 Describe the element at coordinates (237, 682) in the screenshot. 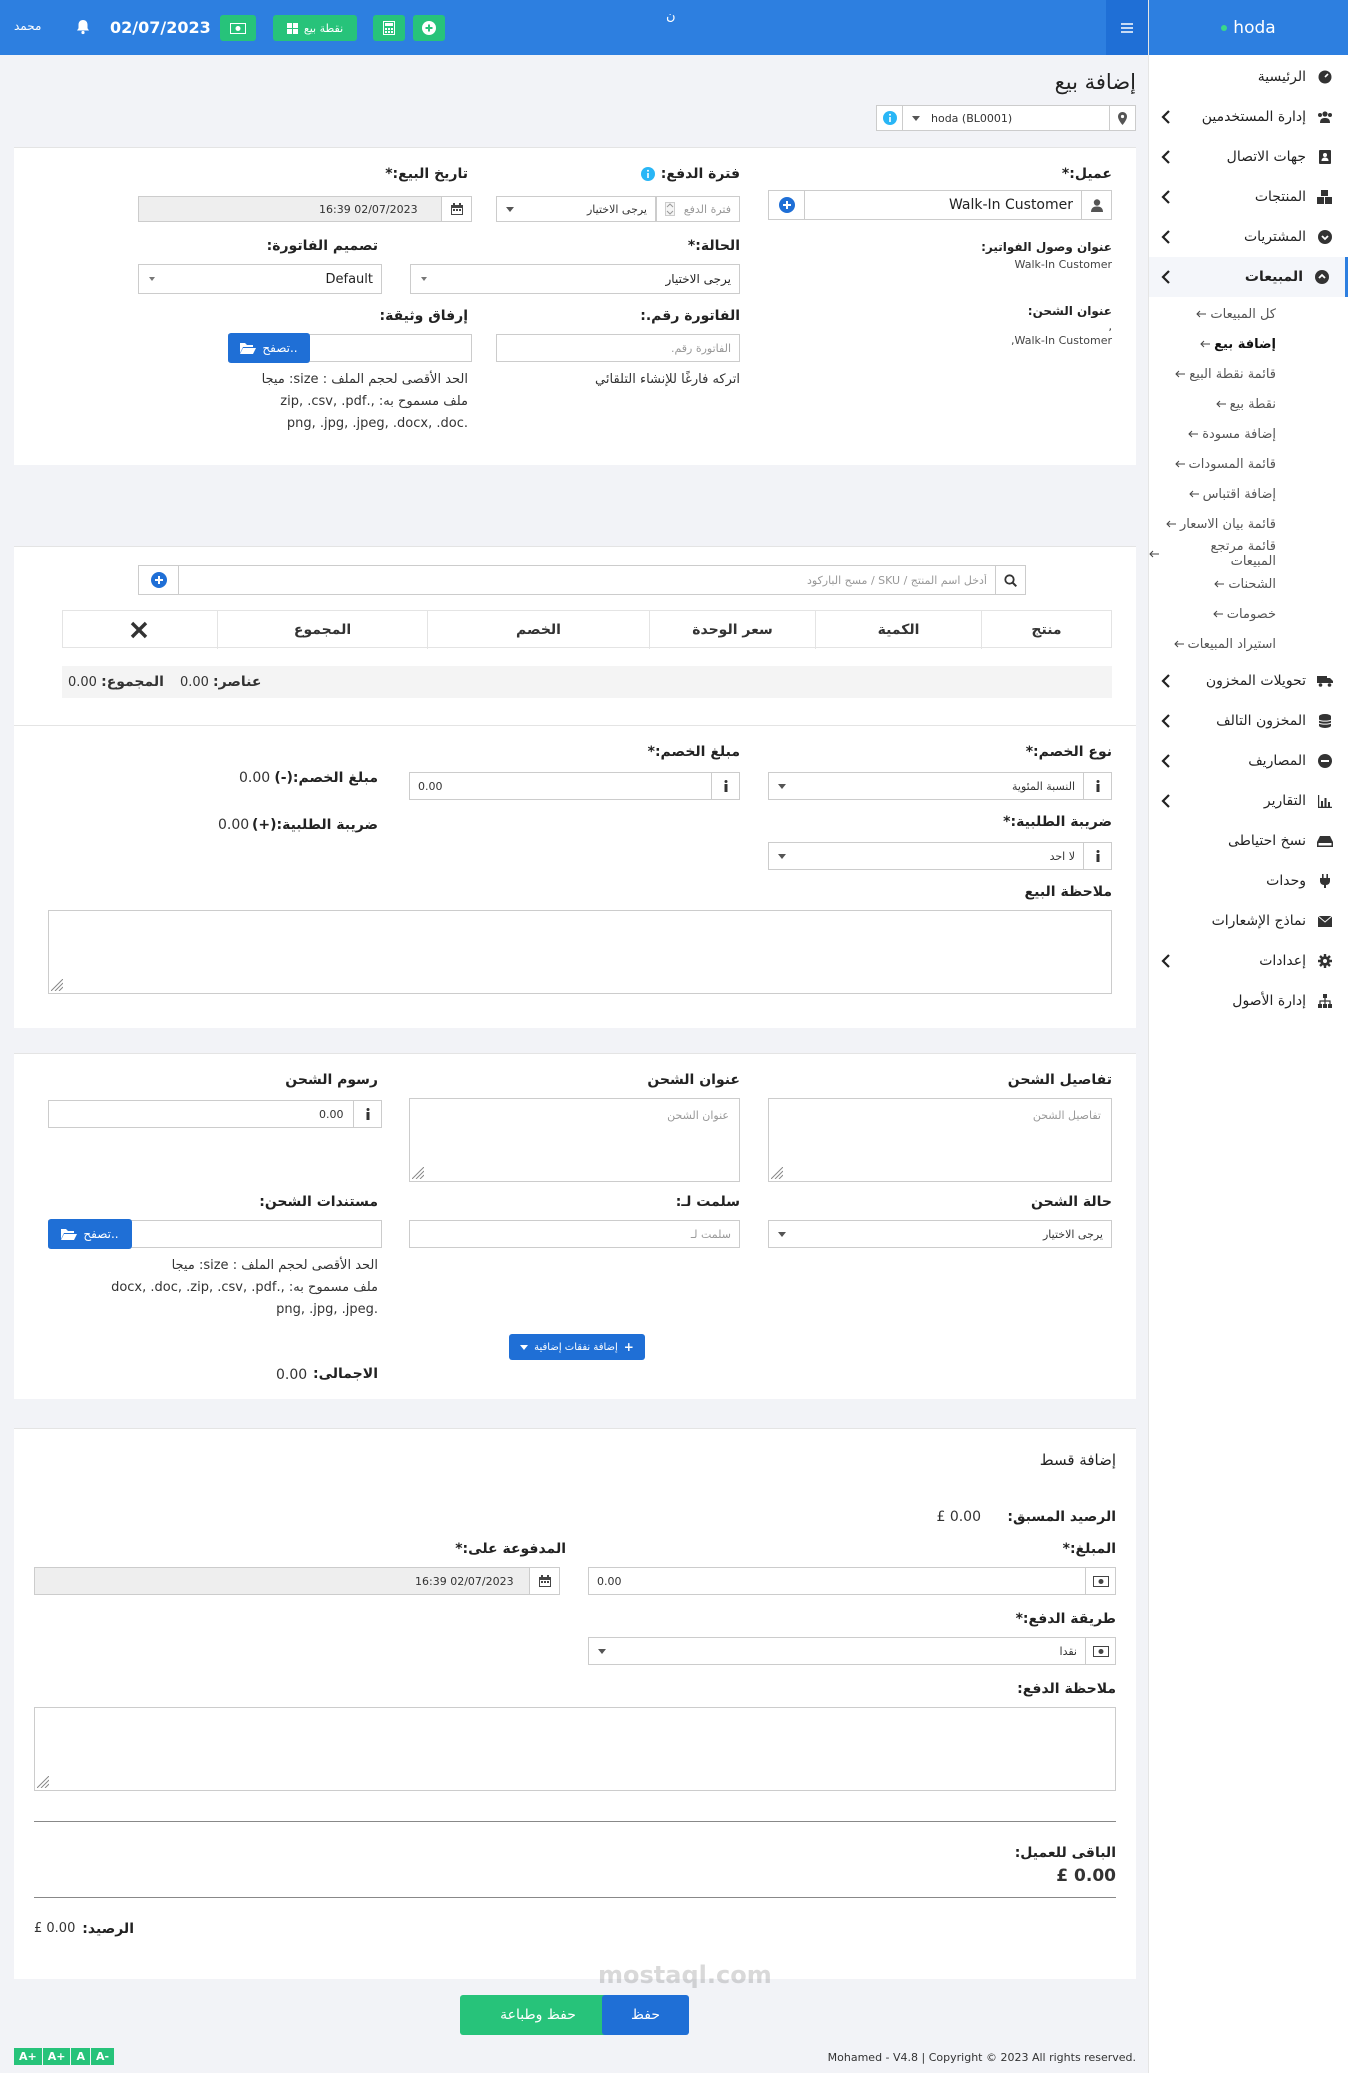

I see `items-label: عناصر:` at that location.